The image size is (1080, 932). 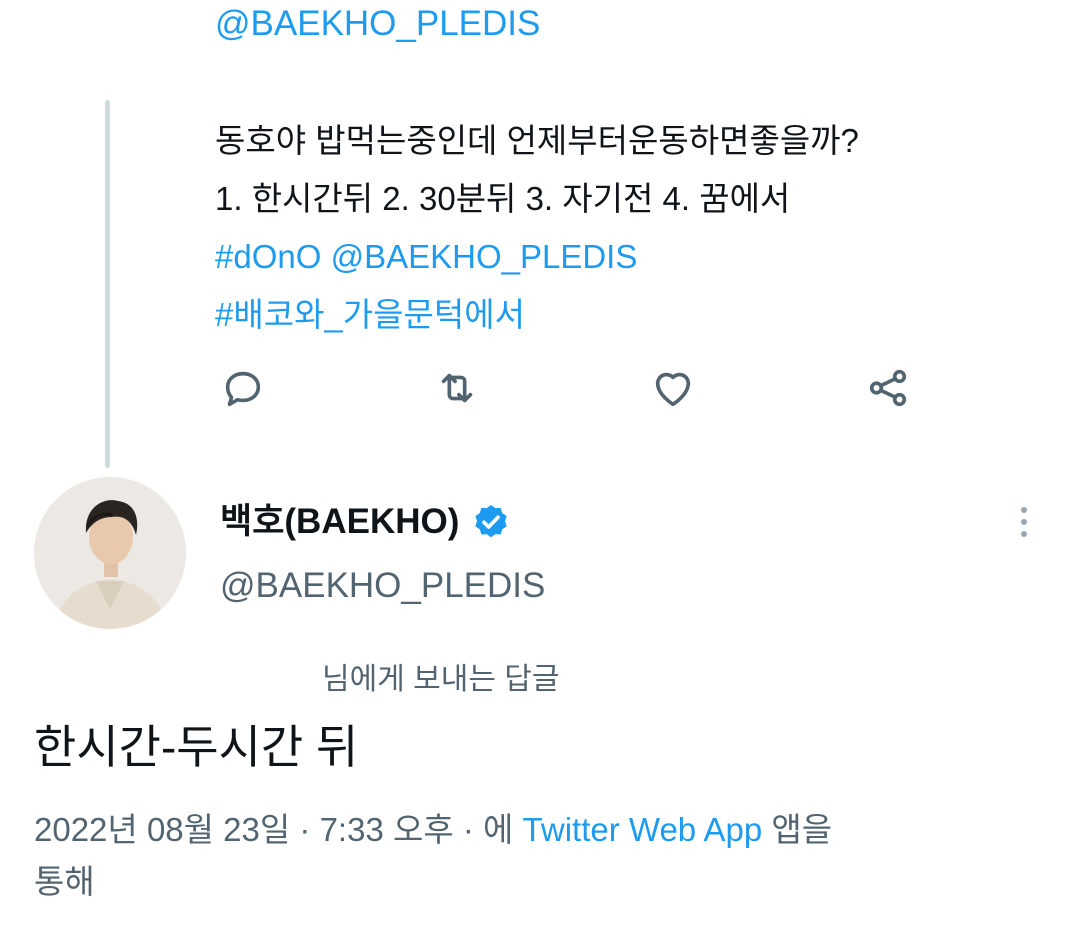 What do you see at coordinates (802, 829) in the screenshot?
I see `source-suffix: 앱을` at bounding box center [802, 829].